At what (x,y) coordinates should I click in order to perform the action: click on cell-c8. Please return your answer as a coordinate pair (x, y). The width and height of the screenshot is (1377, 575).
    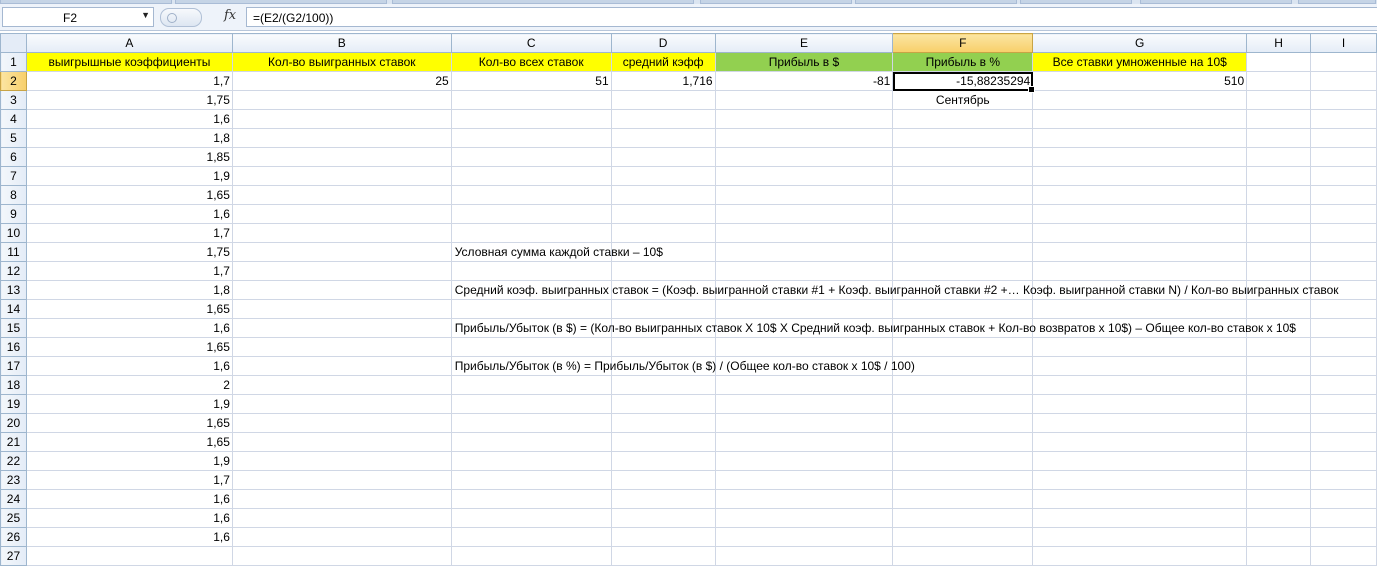
    Looking at the image, I should click on (531, 195).